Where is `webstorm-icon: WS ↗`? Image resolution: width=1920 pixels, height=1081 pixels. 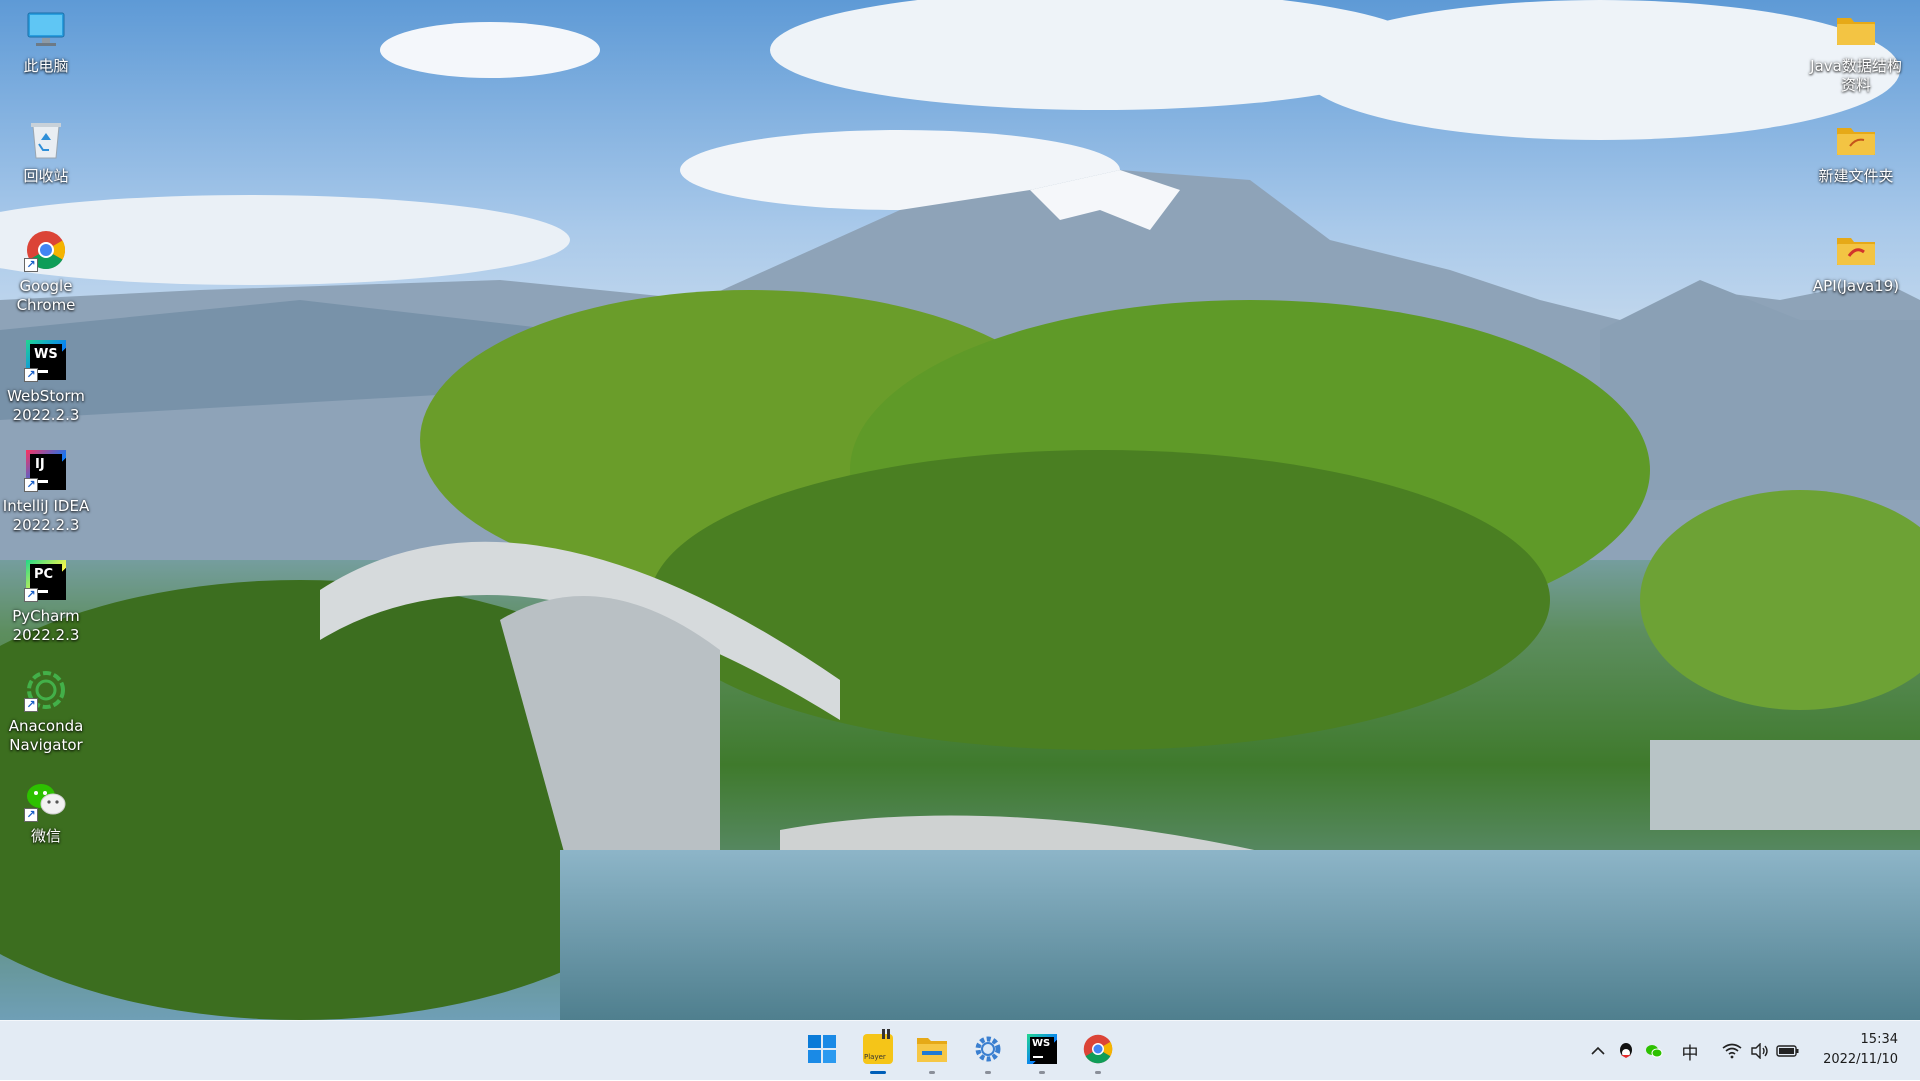
webstorm-icon: WS ↗ is located at coordinates (46, 360).